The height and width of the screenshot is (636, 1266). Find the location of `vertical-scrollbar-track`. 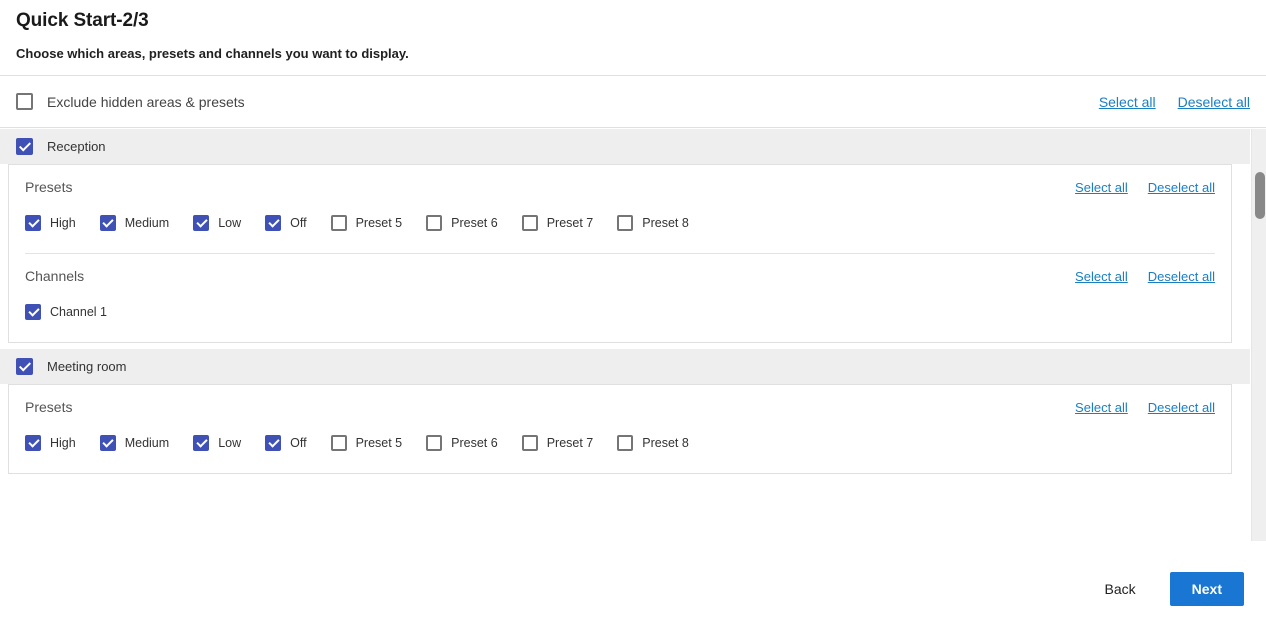

vertical-scrollbar-track is located at coordinates (1258, 335).